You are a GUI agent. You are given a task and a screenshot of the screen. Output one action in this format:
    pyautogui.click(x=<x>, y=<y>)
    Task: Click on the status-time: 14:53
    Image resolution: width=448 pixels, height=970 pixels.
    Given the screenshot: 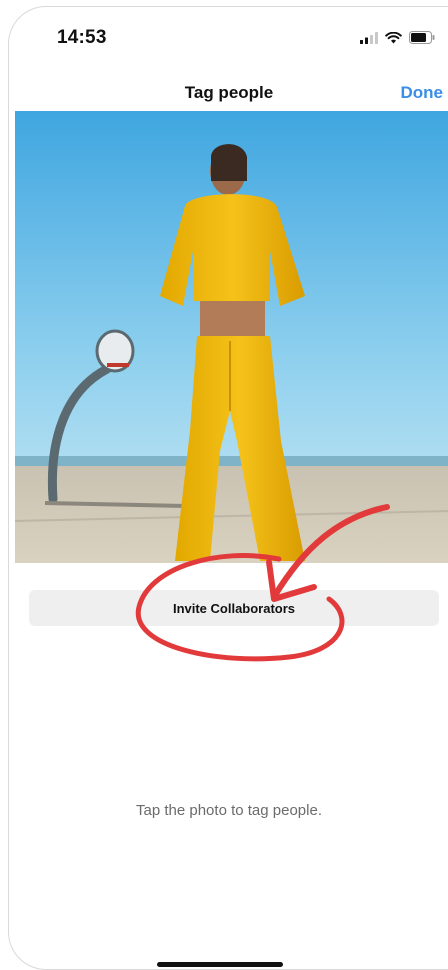 What is the action you would take?
    pyautogui.click(x=82, y=37)
    